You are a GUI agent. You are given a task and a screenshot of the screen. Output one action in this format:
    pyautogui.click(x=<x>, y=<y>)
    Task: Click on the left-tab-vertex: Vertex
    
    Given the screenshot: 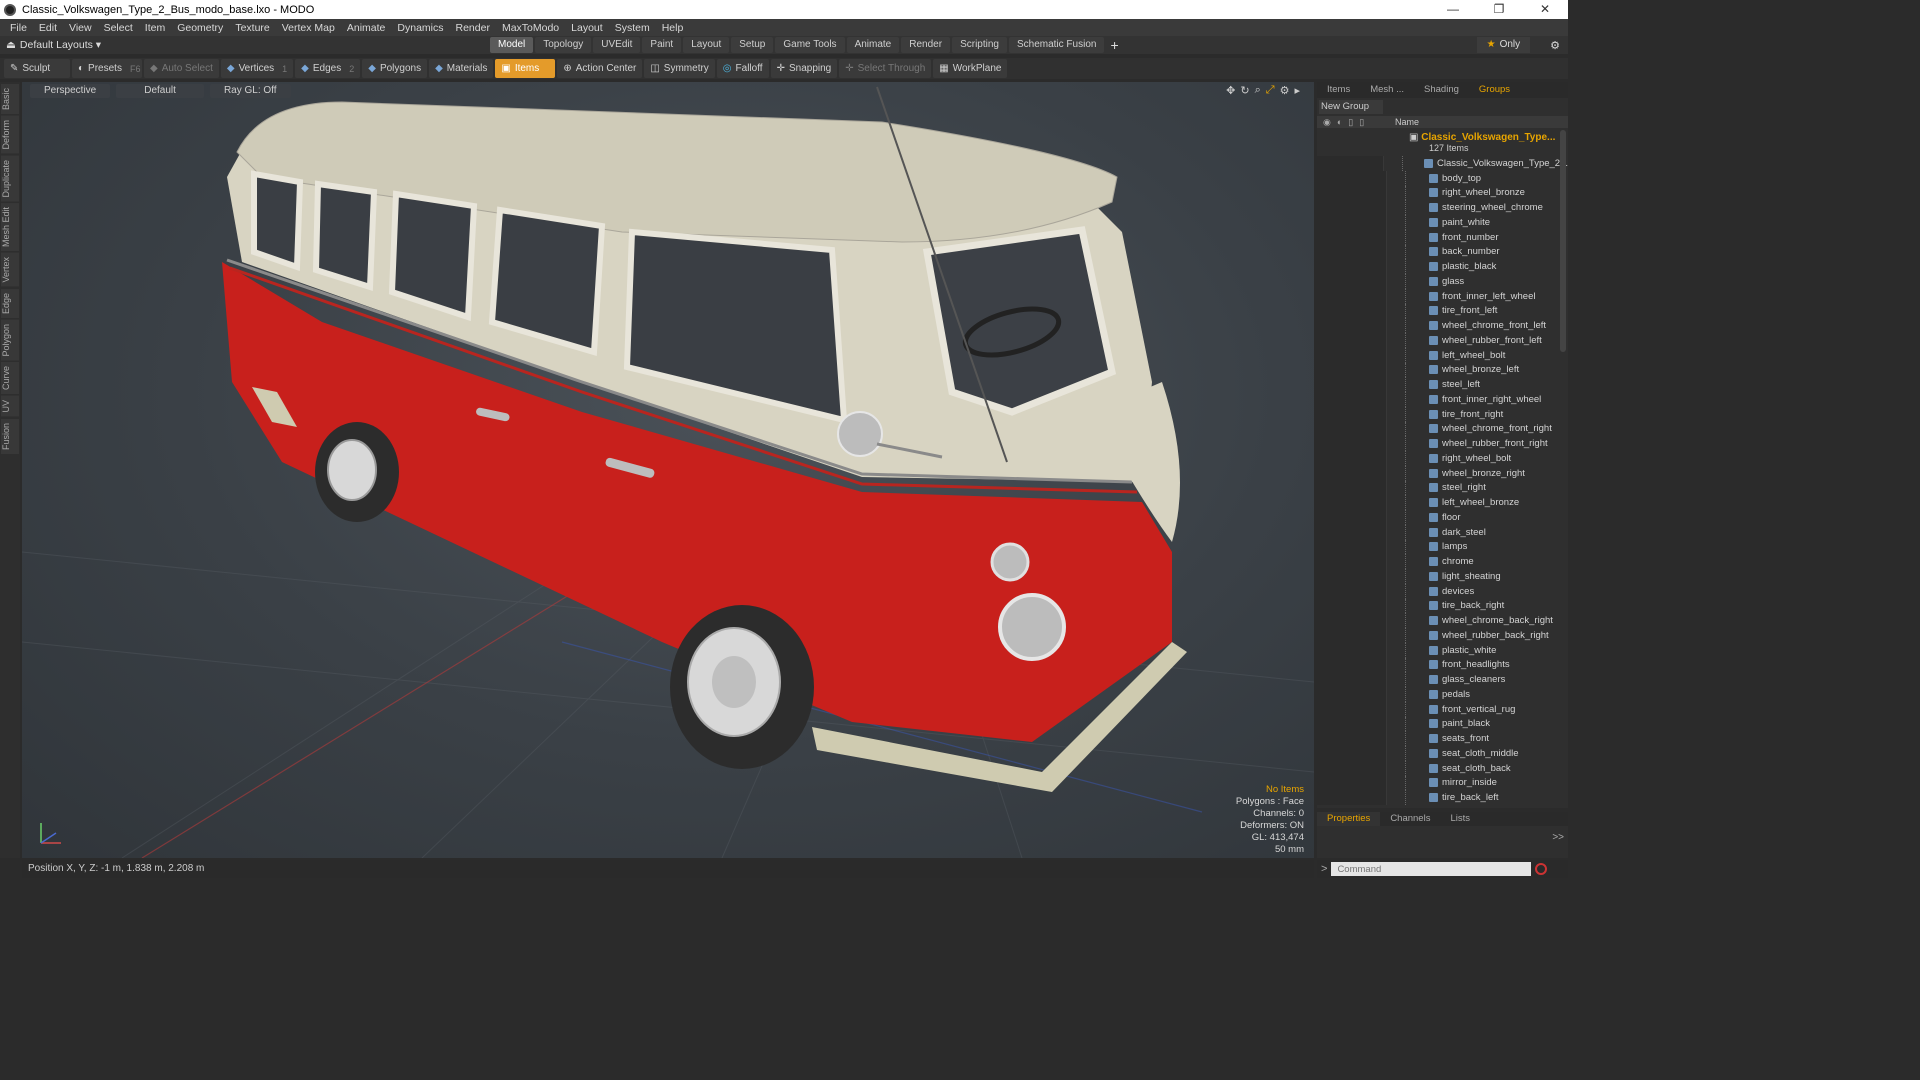 What is the action you would take?
    pyautogui.click(x=10, y=270)
    